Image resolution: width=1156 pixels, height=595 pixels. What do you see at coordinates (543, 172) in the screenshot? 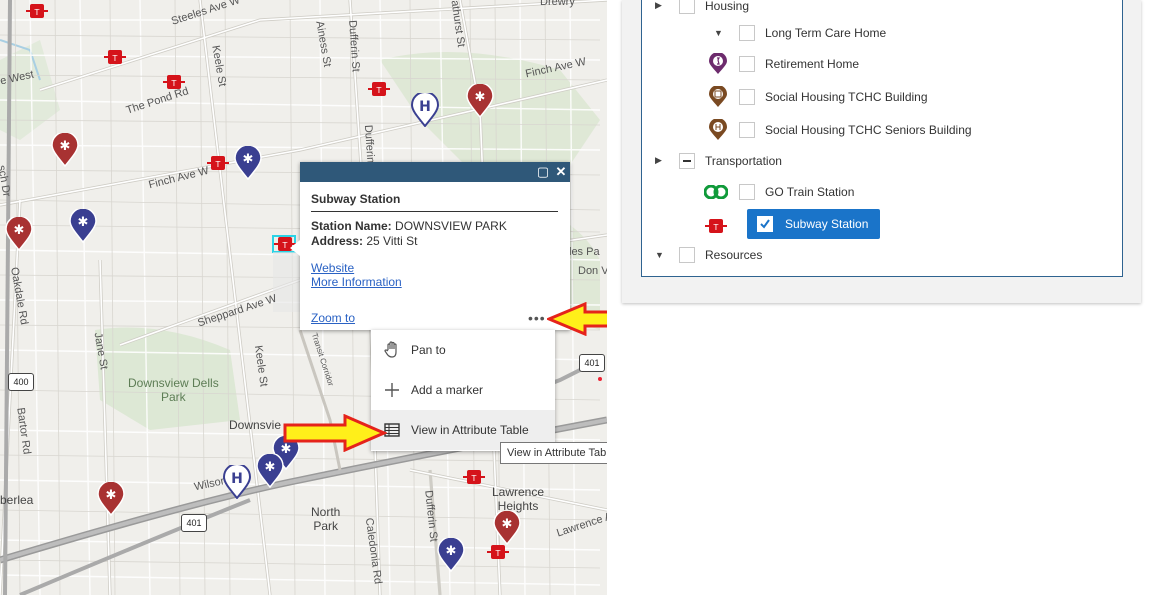
I see `maximize-icon: ▢` at bounding box center [543, 172].